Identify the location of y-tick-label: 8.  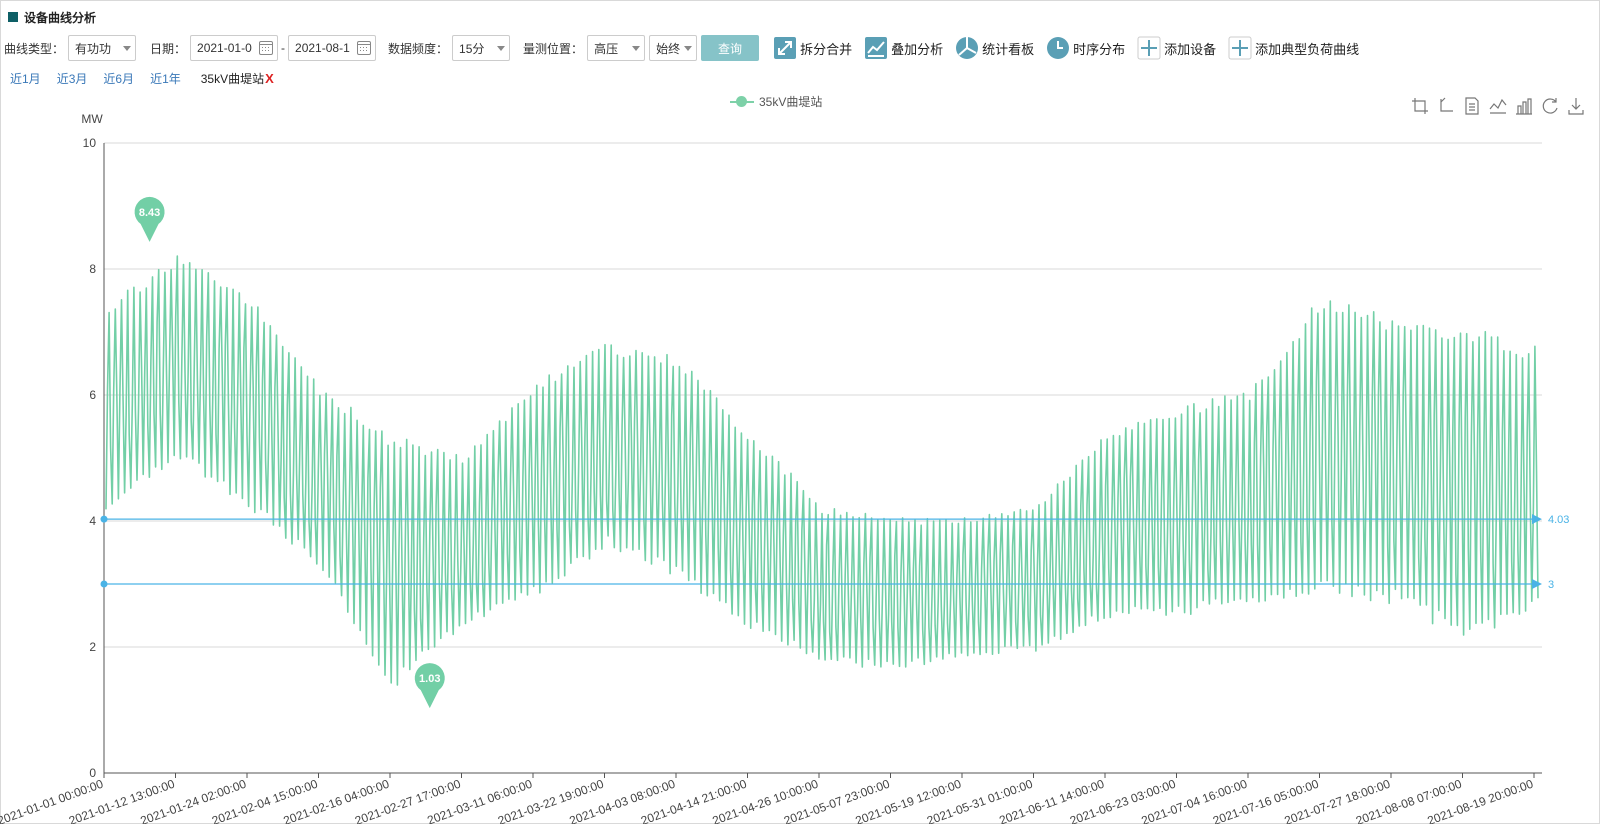
(92, 269).